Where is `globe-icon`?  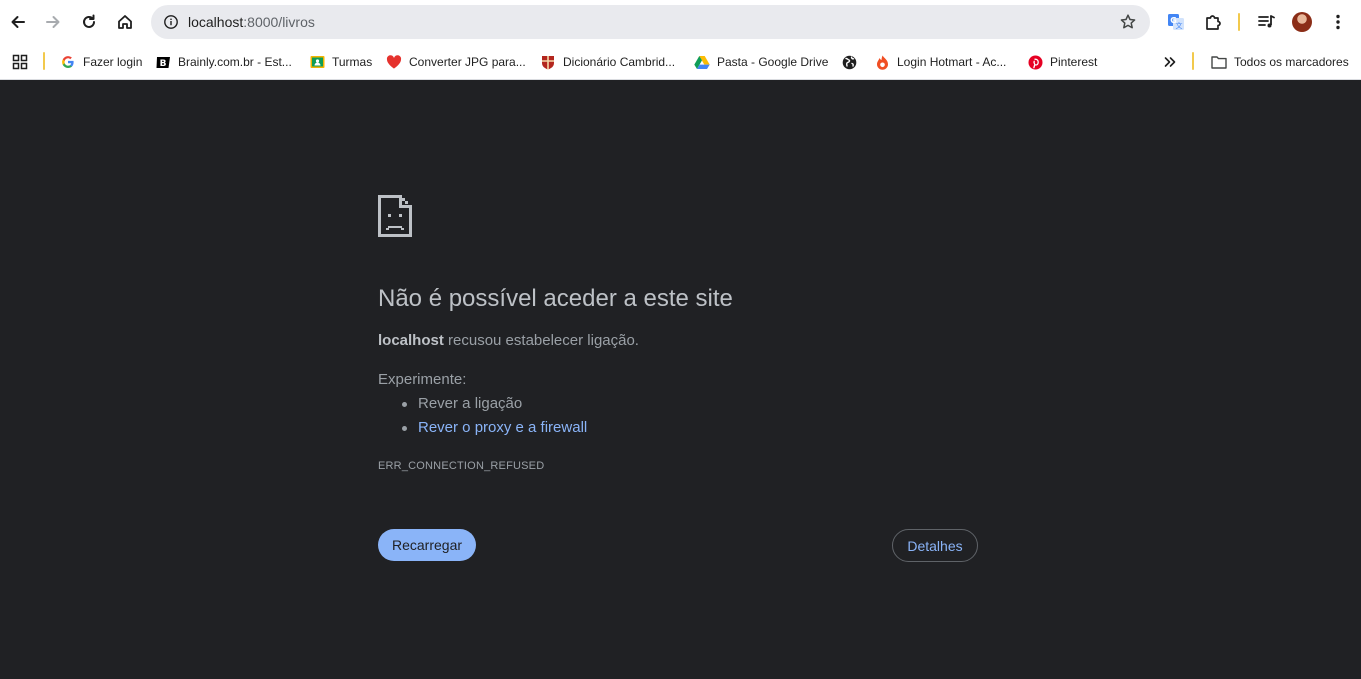 globe-icon is located at coordinates (849, 62).